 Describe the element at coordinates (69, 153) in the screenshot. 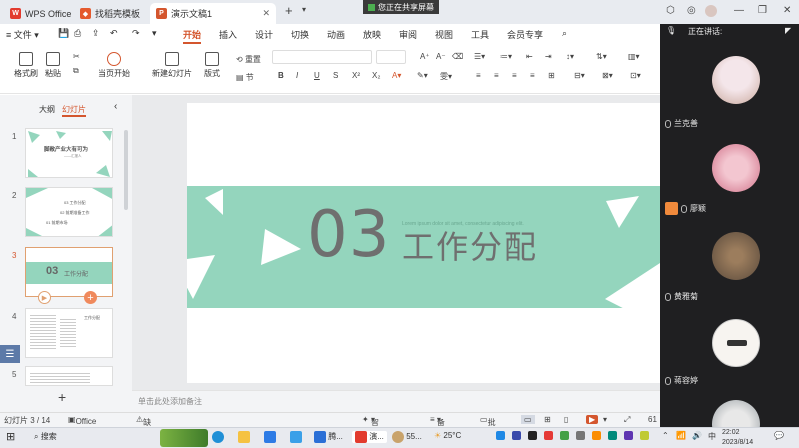

I see `slide-thumbnail-1: 脚敞产业大有可为 ——汇报人` at that location.